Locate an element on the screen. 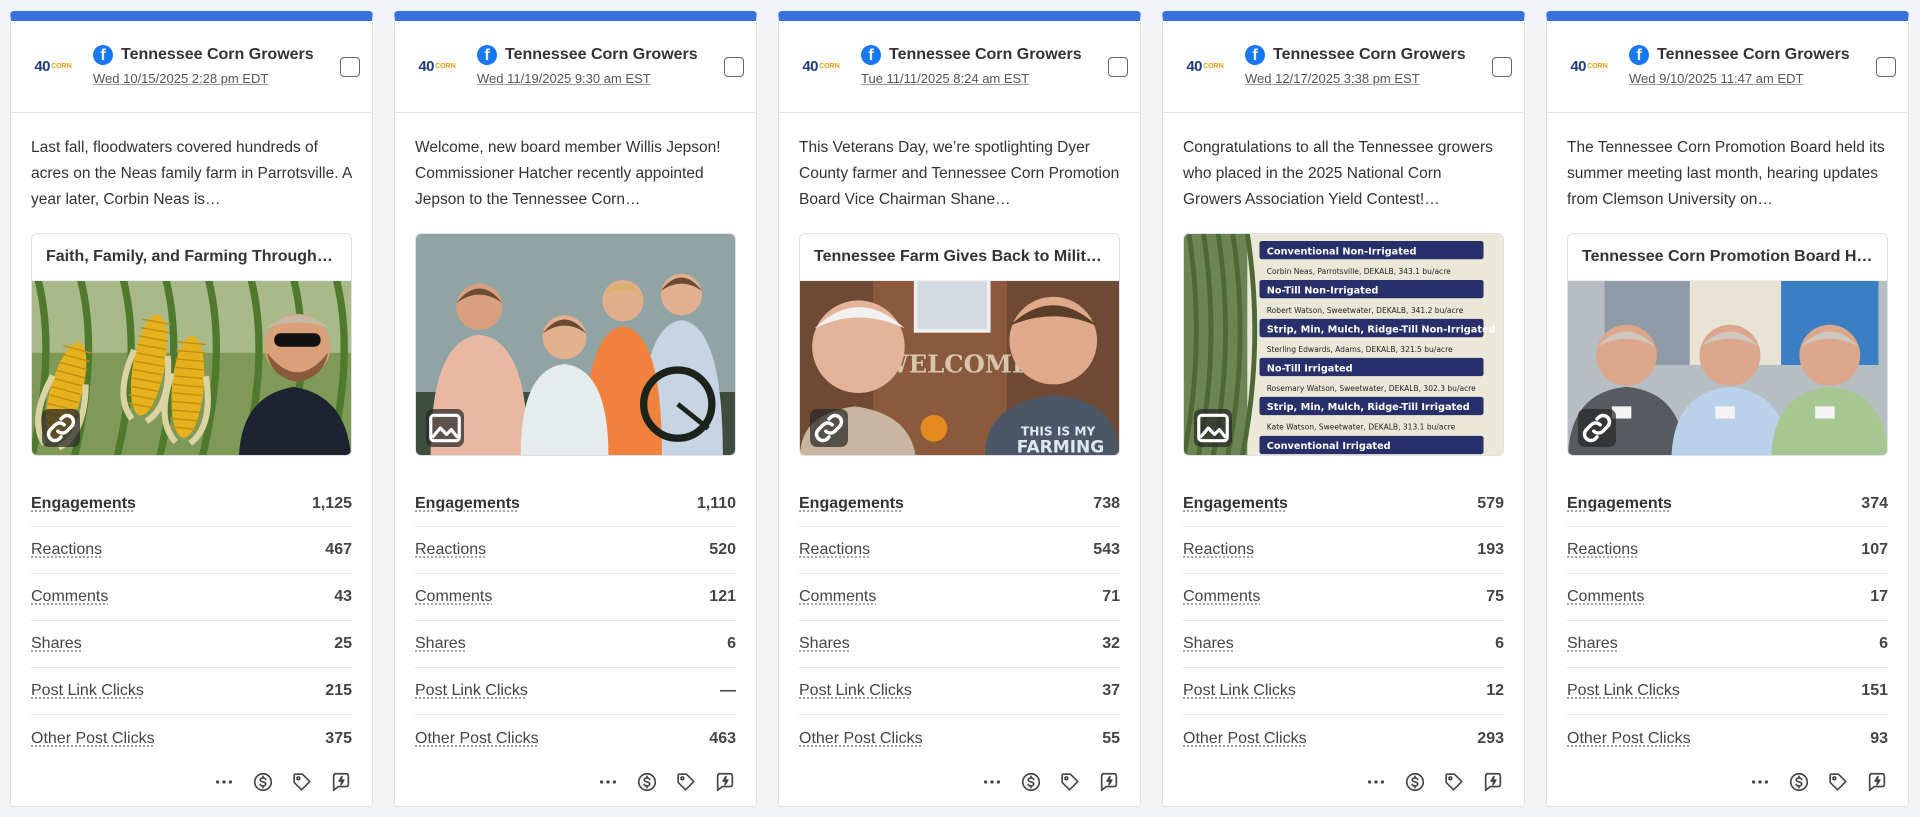 Image resolution: width=1920 pixels, height=817 pixels. more-icon is located at coordinates (608, 782).